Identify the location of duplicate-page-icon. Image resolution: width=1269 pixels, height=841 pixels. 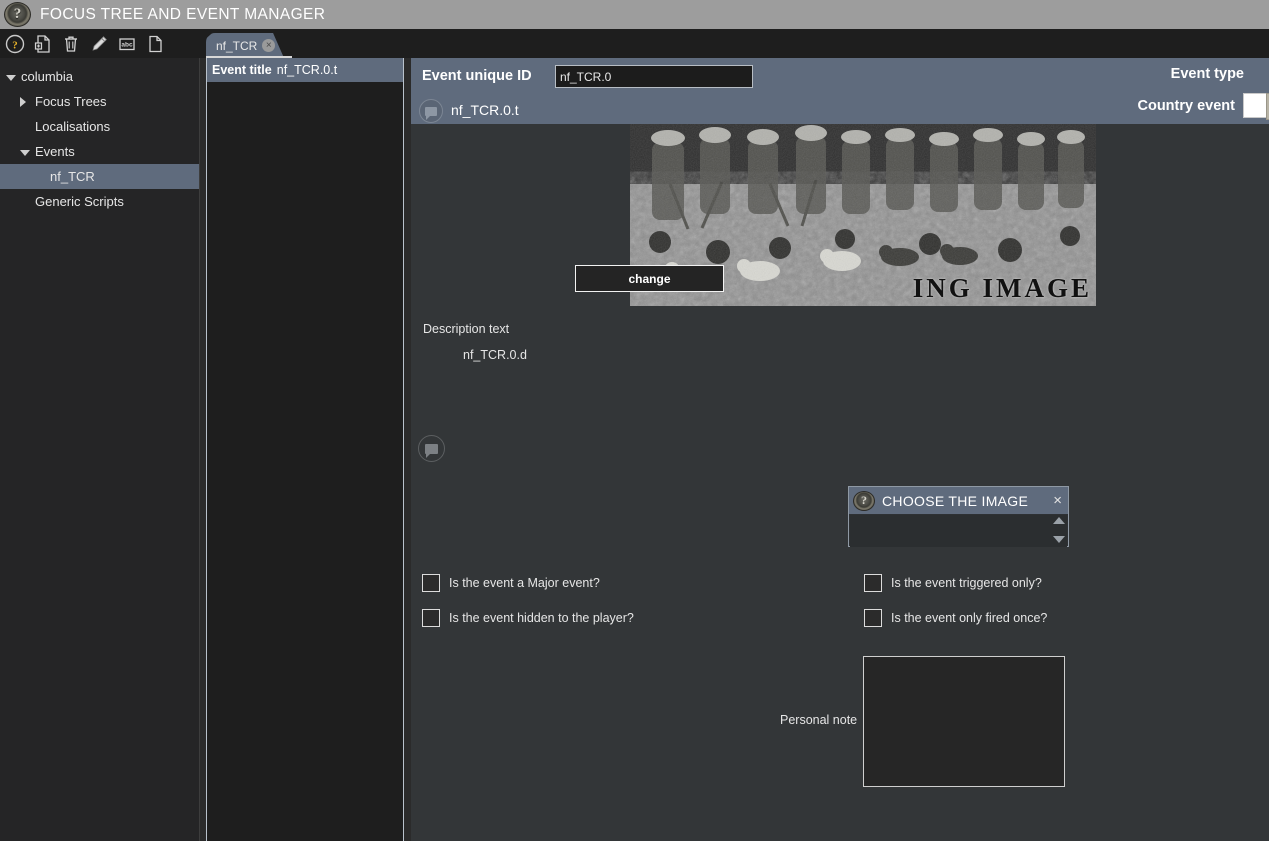
(155, 44).